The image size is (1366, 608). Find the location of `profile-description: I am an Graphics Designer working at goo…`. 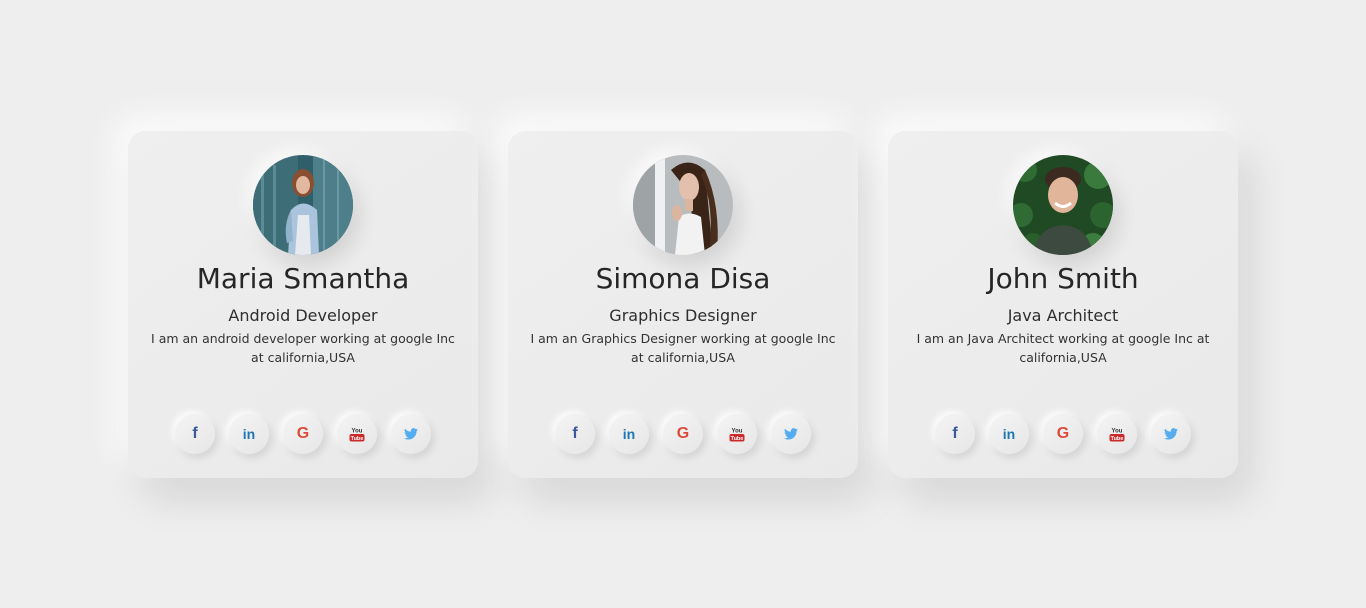

profile-description: I am an Graphics Designer working at goo… is located at coordinates (683, 348).